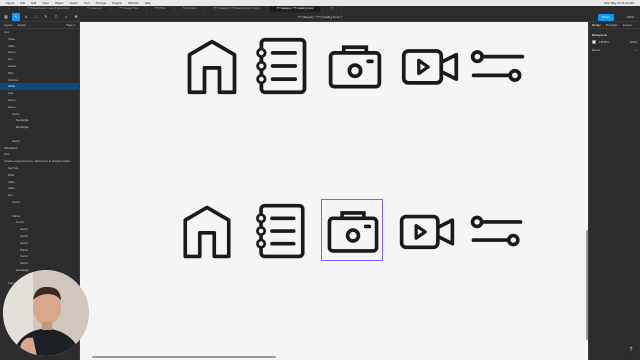 The image size is (640, 360). I want to click on menu-item-object: Object, so click(59, 3).